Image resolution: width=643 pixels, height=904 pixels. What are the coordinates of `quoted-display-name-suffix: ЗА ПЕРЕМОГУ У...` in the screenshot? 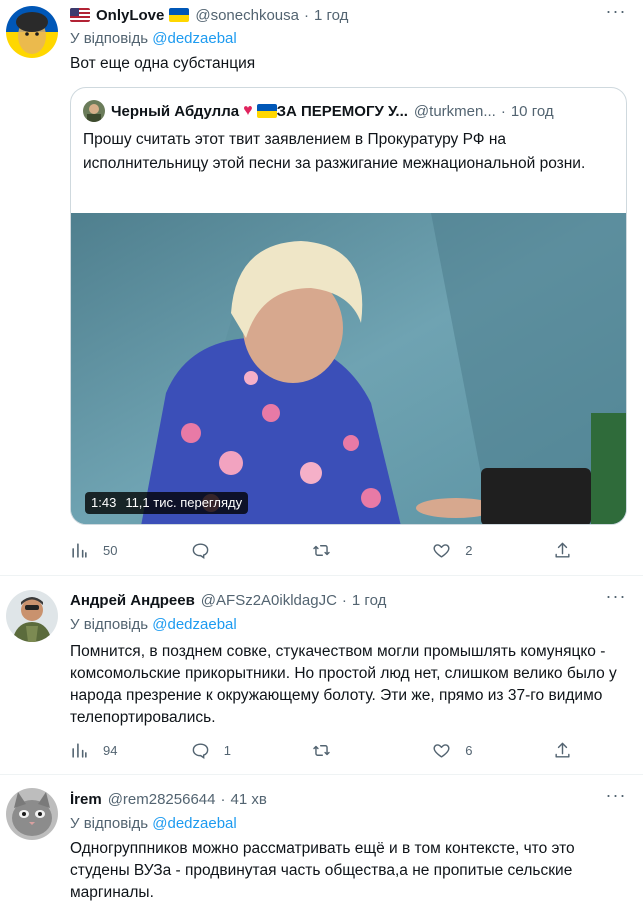 It's located at (342, 111).